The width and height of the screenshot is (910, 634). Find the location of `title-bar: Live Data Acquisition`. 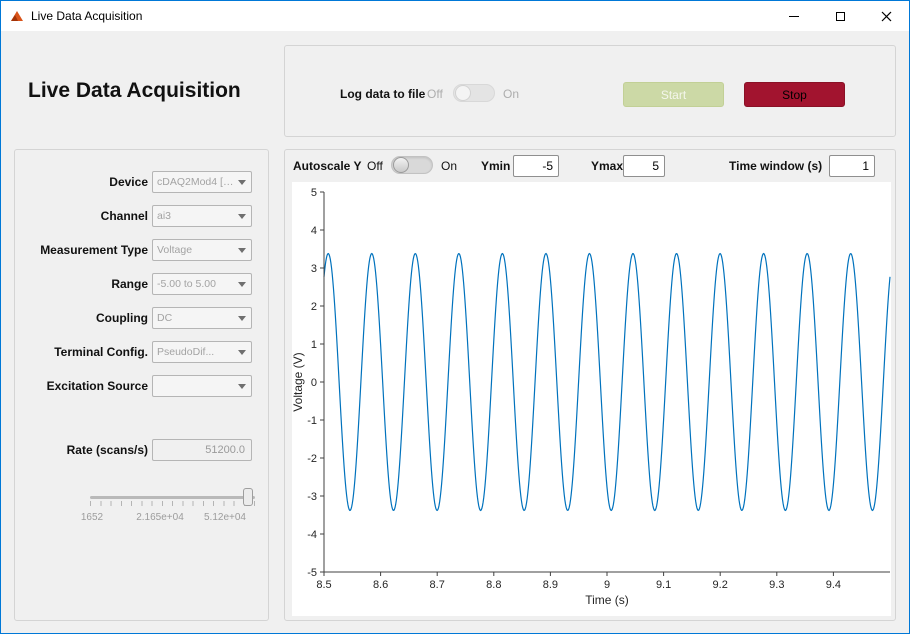

title-bar: Live Data Acquisition is located at coordinates (455, 16).